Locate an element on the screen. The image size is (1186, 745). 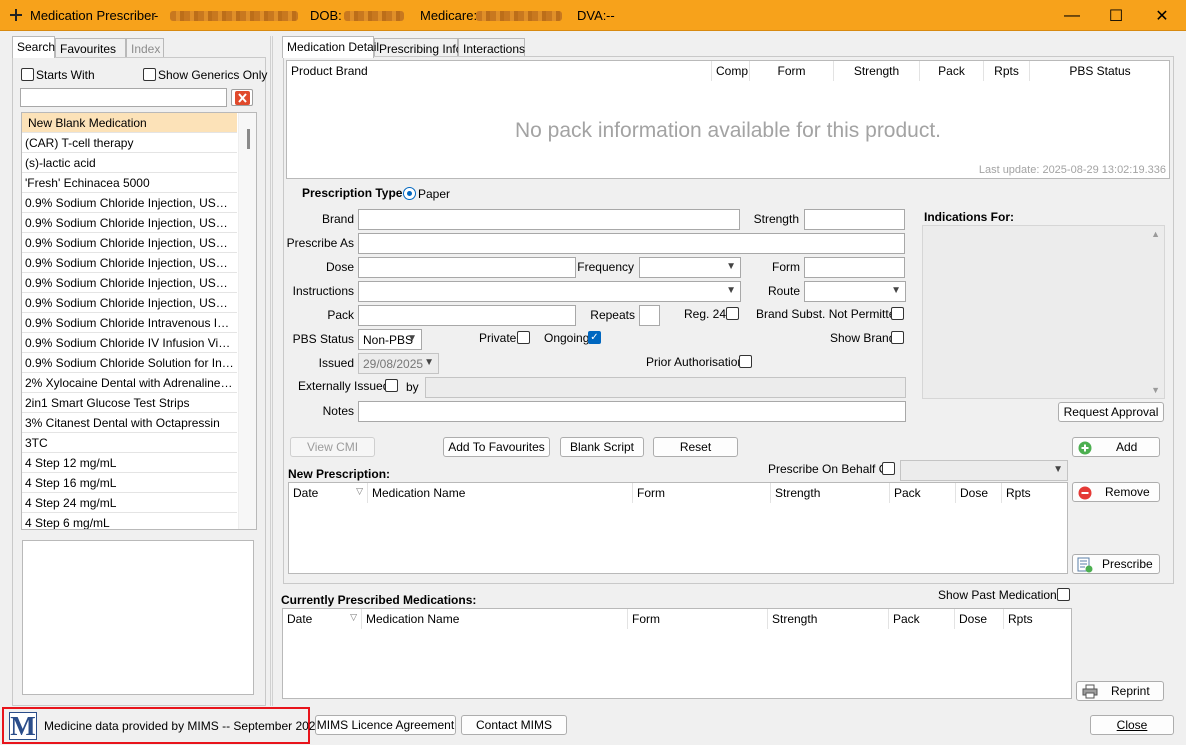
paper-radio is located at coordinates (409, 193).